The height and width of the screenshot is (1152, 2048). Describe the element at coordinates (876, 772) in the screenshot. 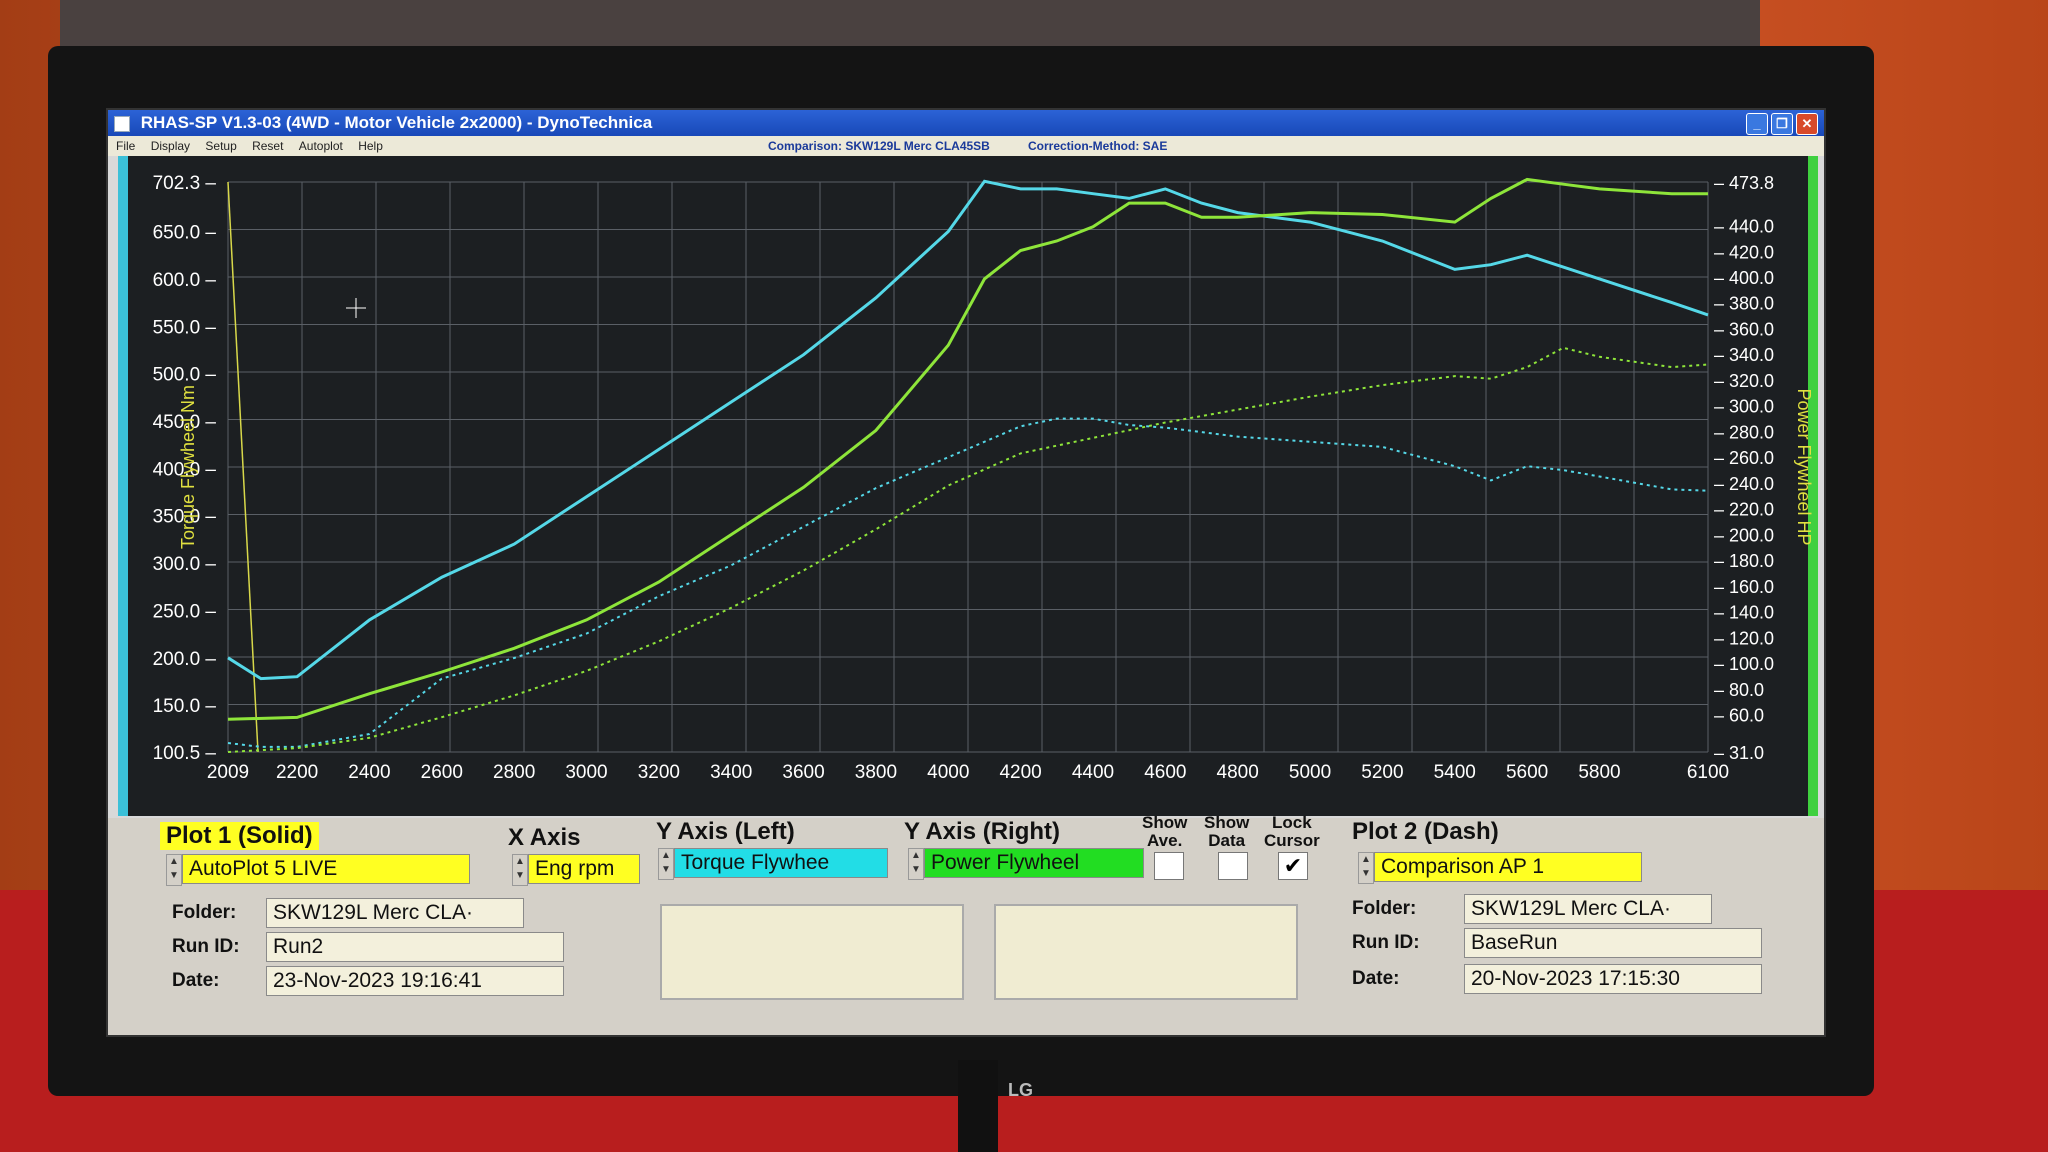

I see `x-tick-label: 3800` at that location.